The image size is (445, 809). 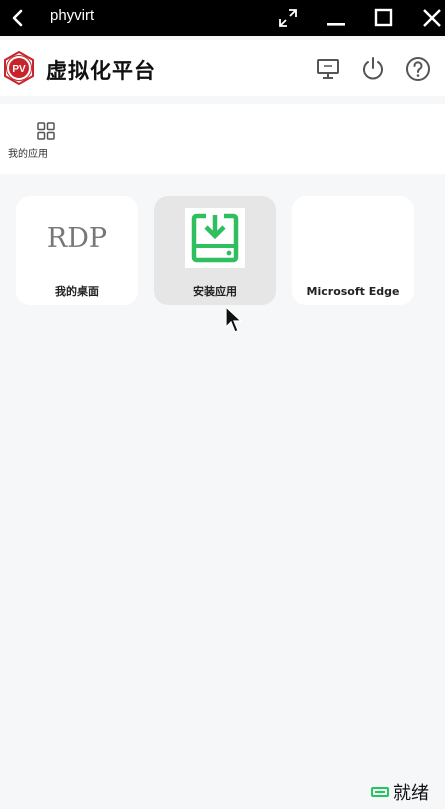 I want to click on minimize-icon, so click(x=336, y=18).